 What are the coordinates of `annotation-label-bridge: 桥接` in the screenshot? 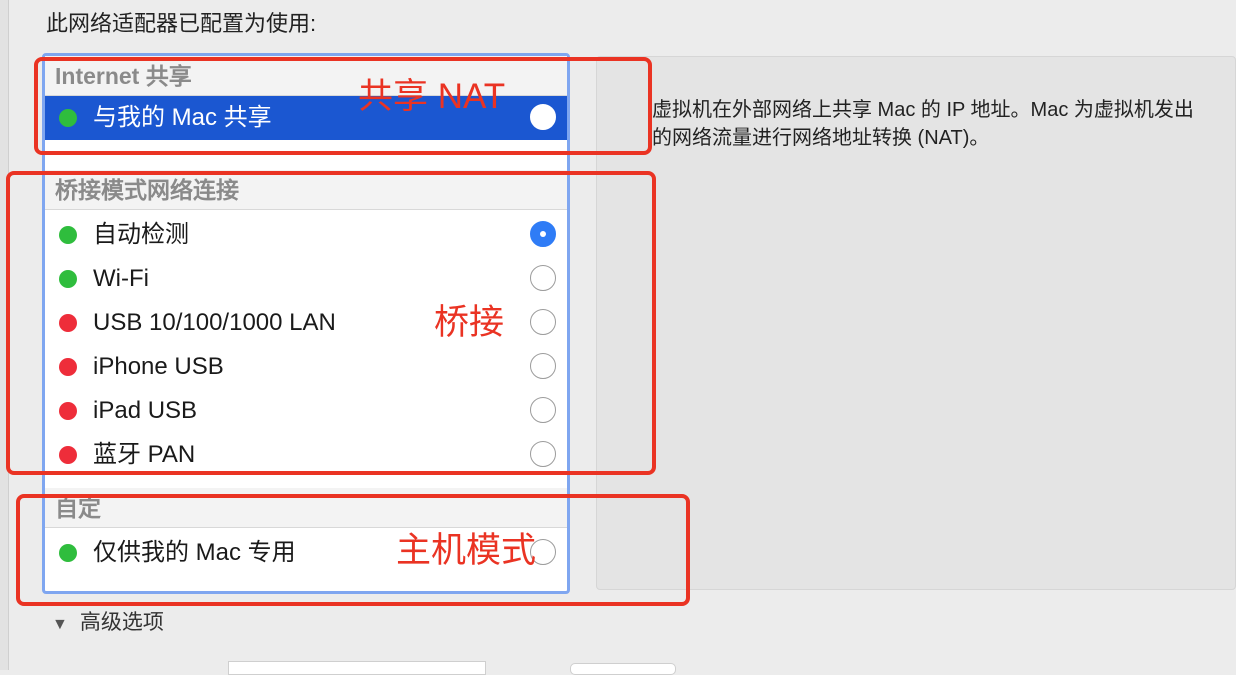 It's located at (469, 322).